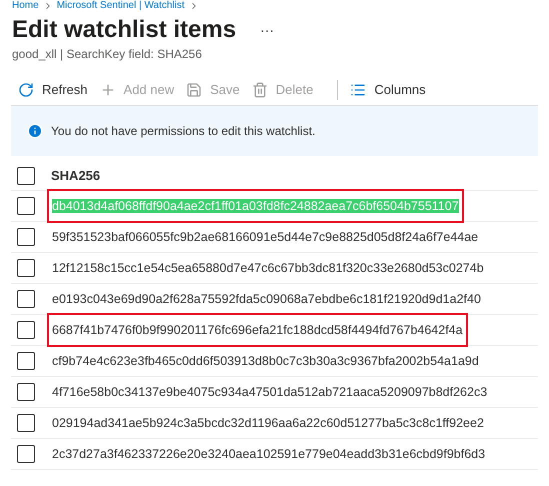 Image resolution: width=549 pixels, height=486 pixels. What do you see at coordinates (266, 299) in the screenshot?
I see `hash-cell: e0193c043e69d90a2f628a75592fda5c09068a7ebdbe6c181f21920d9d1a2f40` at bounding box center [266, 299].